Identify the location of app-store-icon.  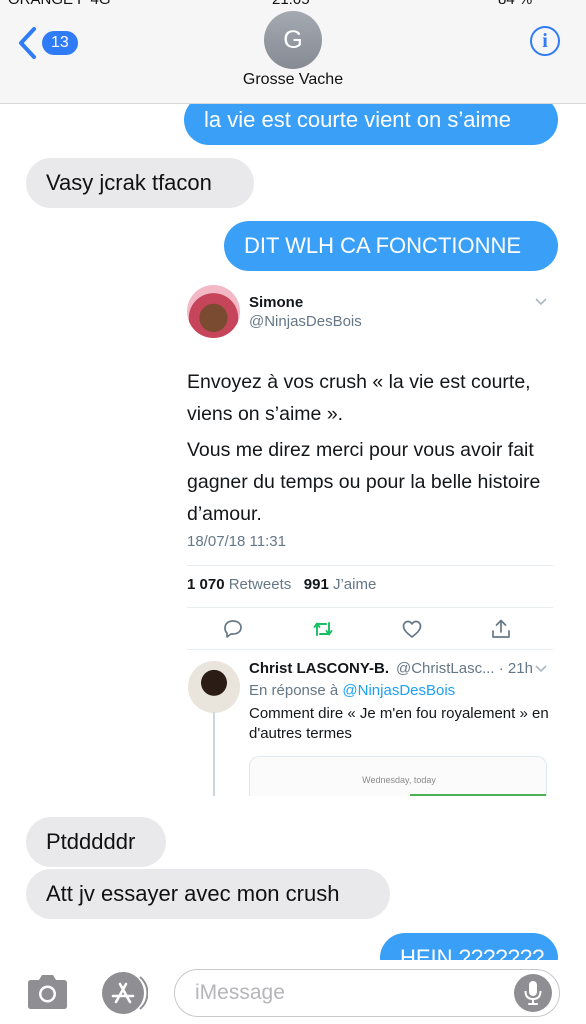
(124, 993).